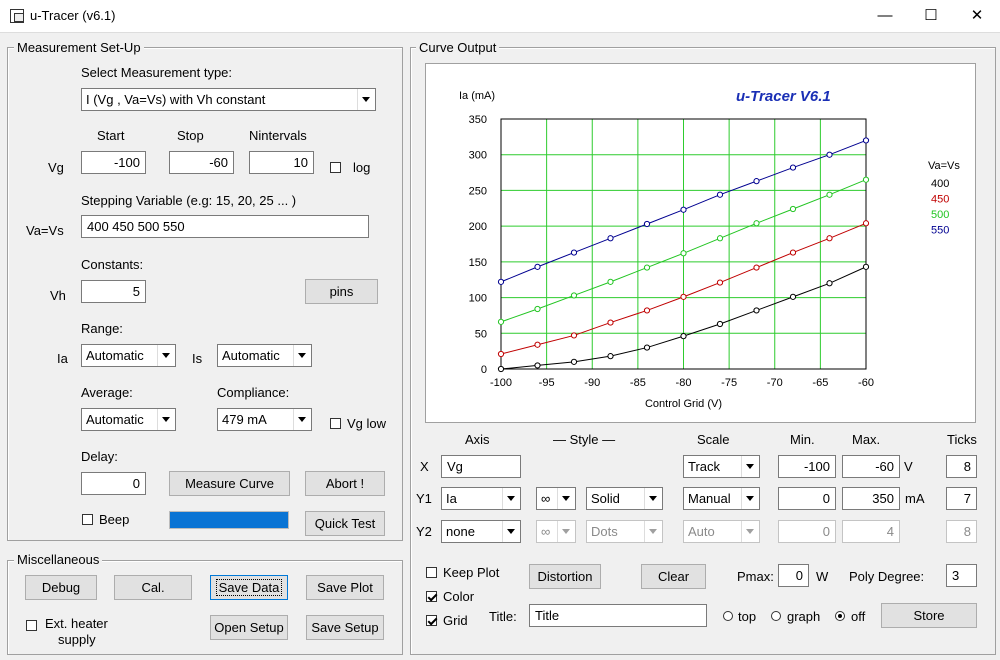  I want to click on y1-style-value: Solid, so click(605, 498).